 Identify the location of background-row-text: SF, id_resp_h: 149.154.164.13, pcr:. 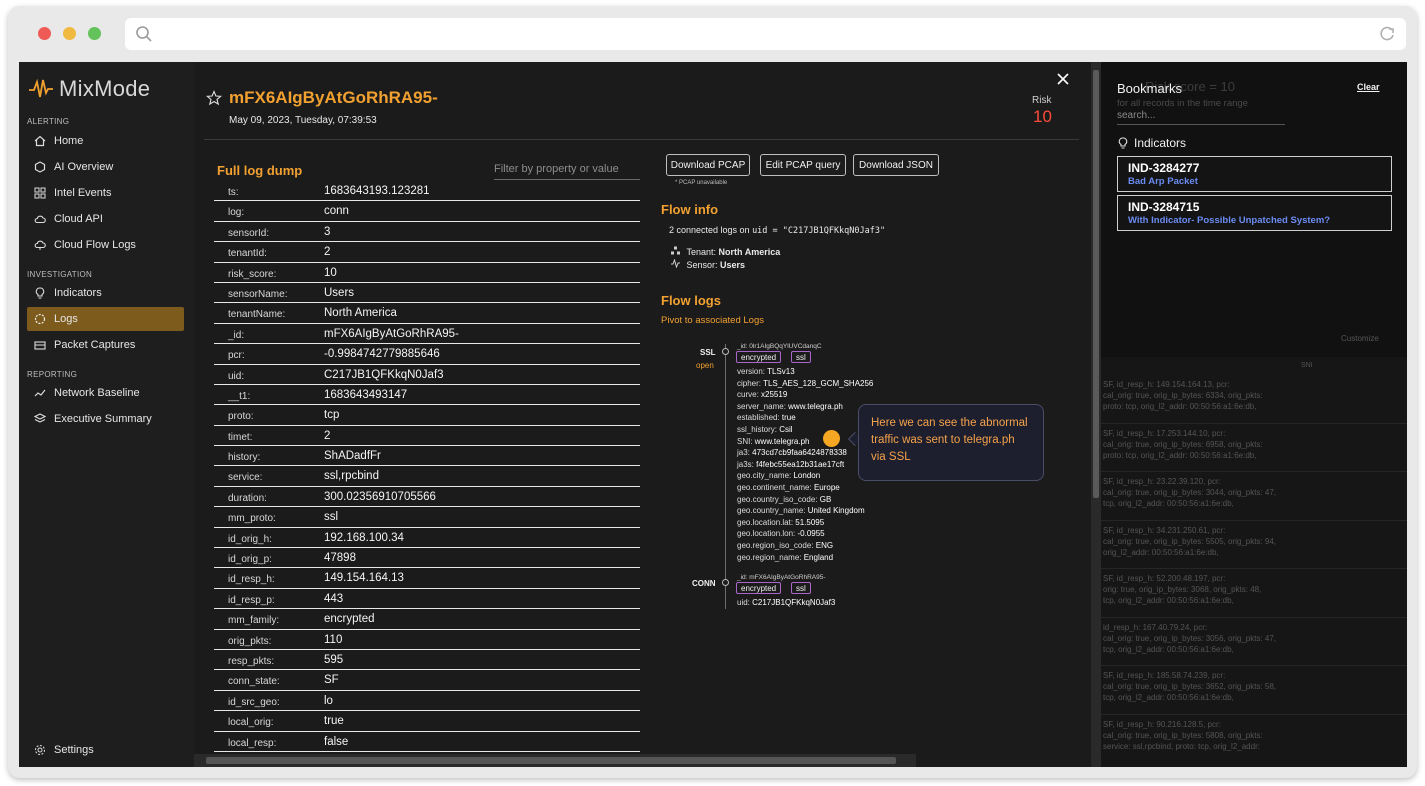
(1166, 384).